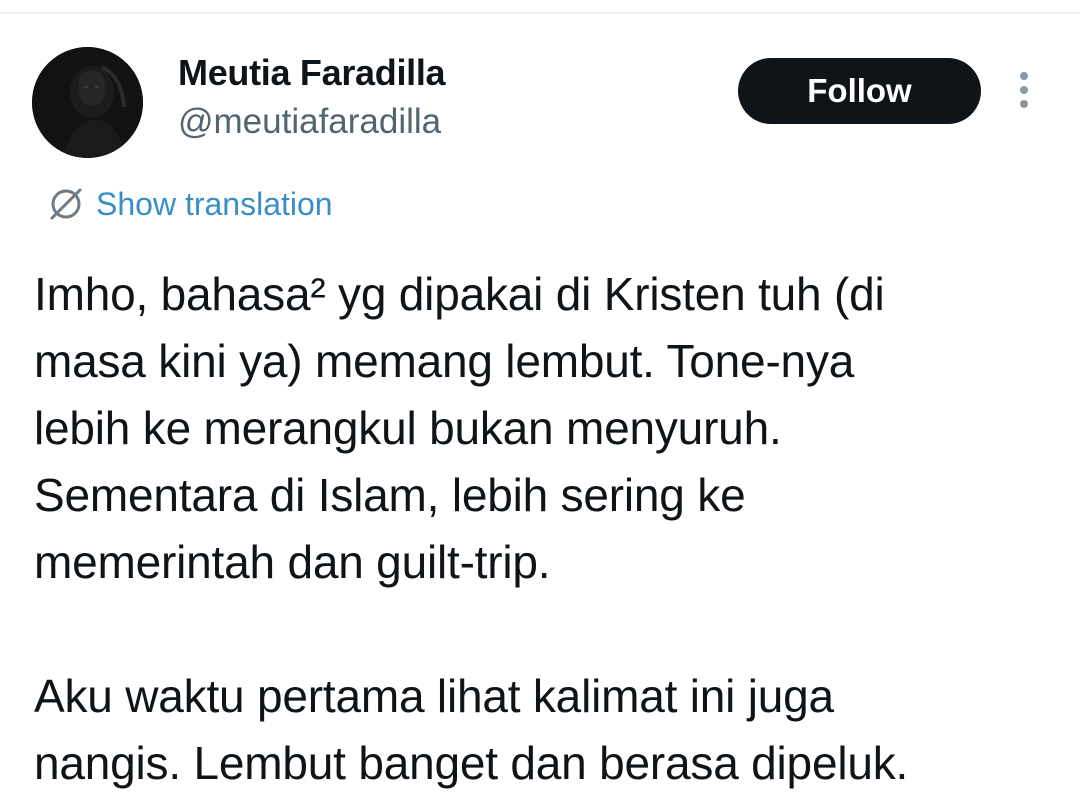  What do you see at coordinates (859, 91) in the screenshot?
I see `follow-button: Follow` at bounding box center [859, 91].